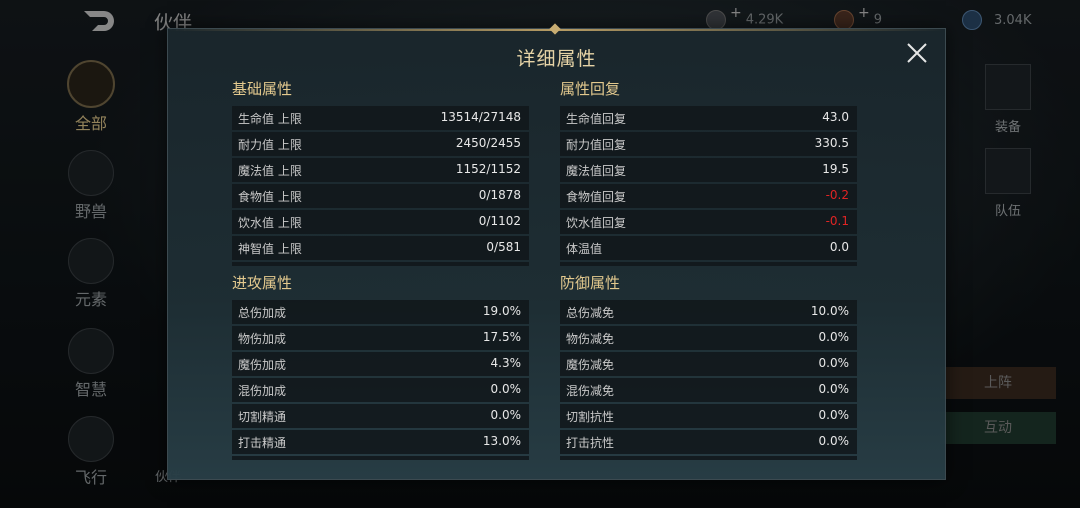  Describe the element at coordinates (488, 169) in the screenshot. I see `stat-value: 1152/1152` at that location.